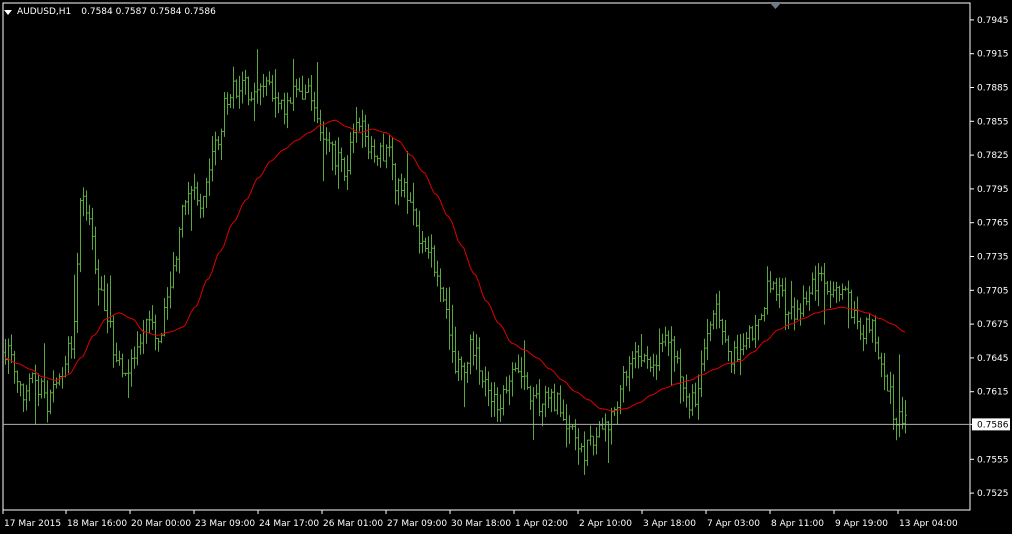 Image resolution: width=1012 pixels, height=534 pixels. What do you see at coordinates (605, 524) in the screenshot?
I see `x-tick-label: 2 Apr 10:00` at bounding box center [605, 524].